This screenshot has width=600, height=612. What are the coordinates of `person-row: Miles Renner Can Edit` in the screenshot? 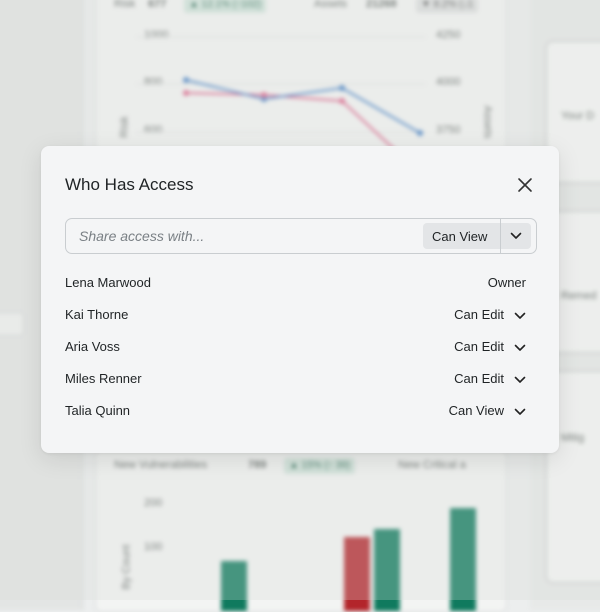 It's located at (300, 380).